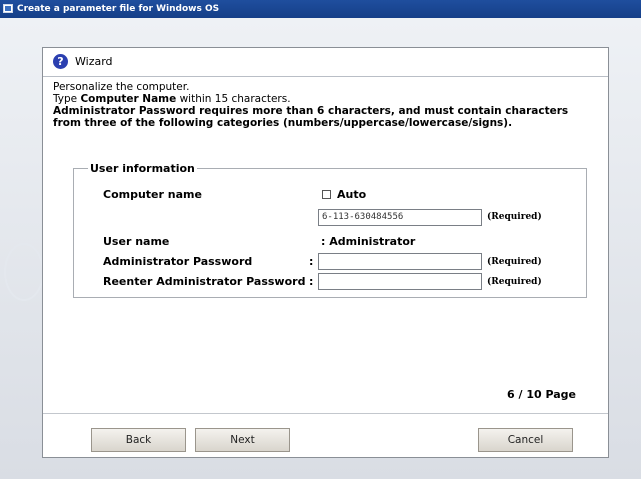 This screenshot has height=479, width=641. What do you see at coordinates (525, 440) in the screenshot?
I see `cancel-button: Cancel` at bounding box center [525, 440].